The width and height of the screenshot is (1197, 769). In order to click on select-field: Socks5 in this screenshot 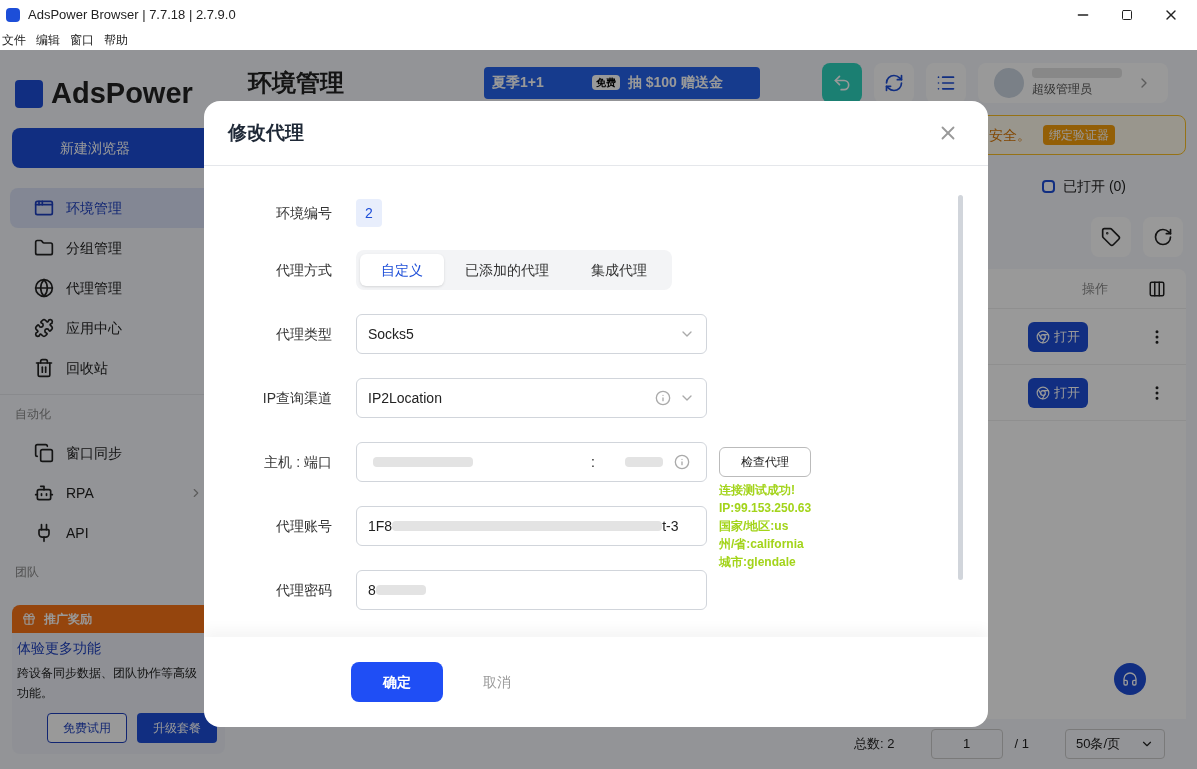, I will do `click(531, 334)`.